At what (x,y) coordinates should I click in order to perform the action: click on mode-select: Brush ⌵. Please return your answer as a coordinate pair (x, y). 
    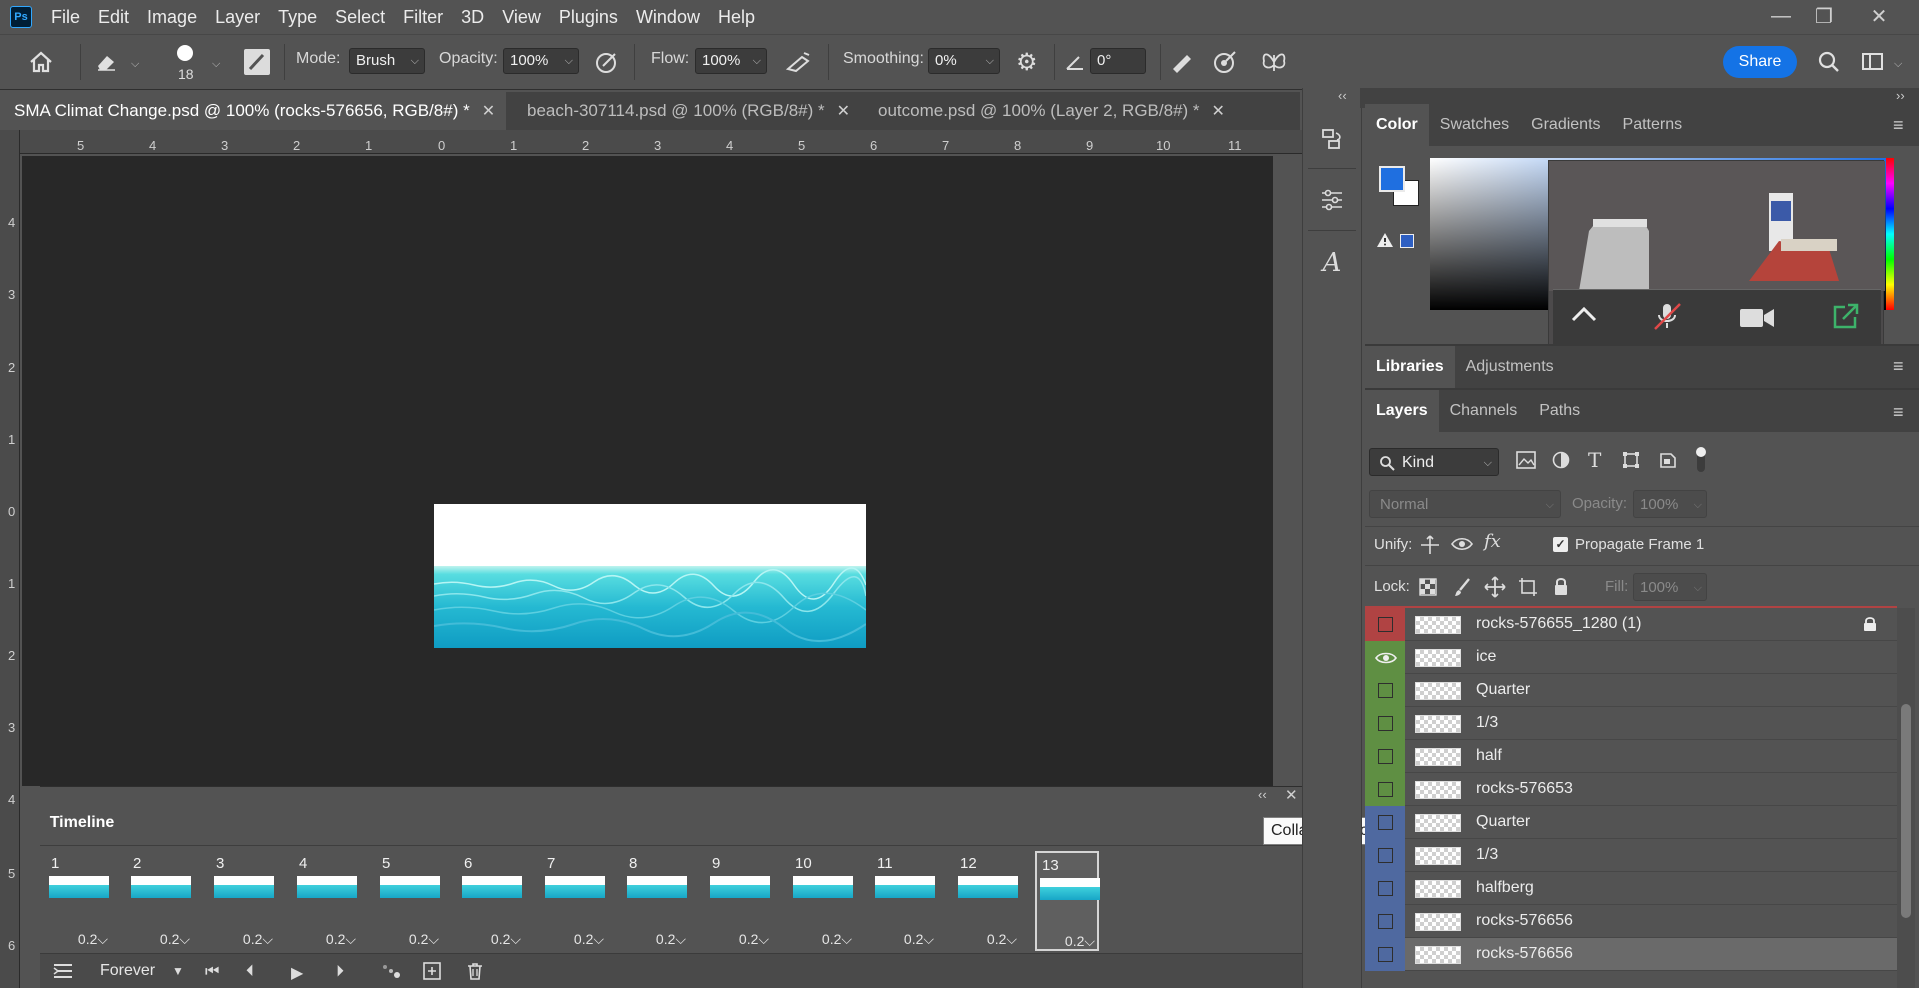
    Looking at the image, I should click on (387, 61).